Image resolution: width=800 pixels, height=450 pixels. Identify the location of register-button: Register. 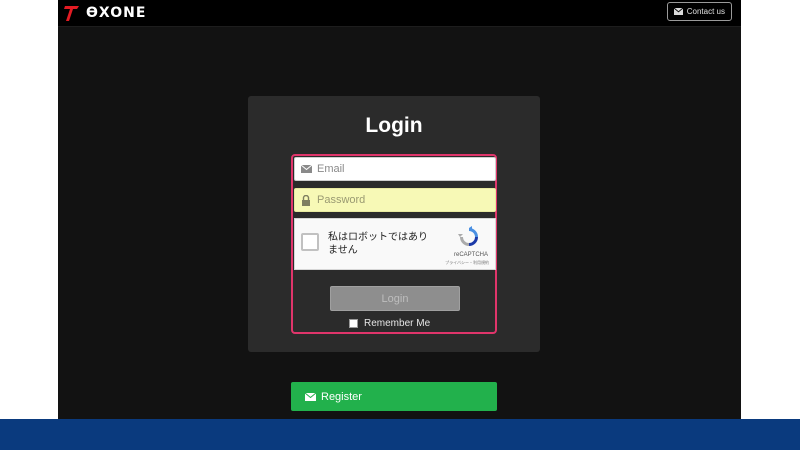
(394, 396).